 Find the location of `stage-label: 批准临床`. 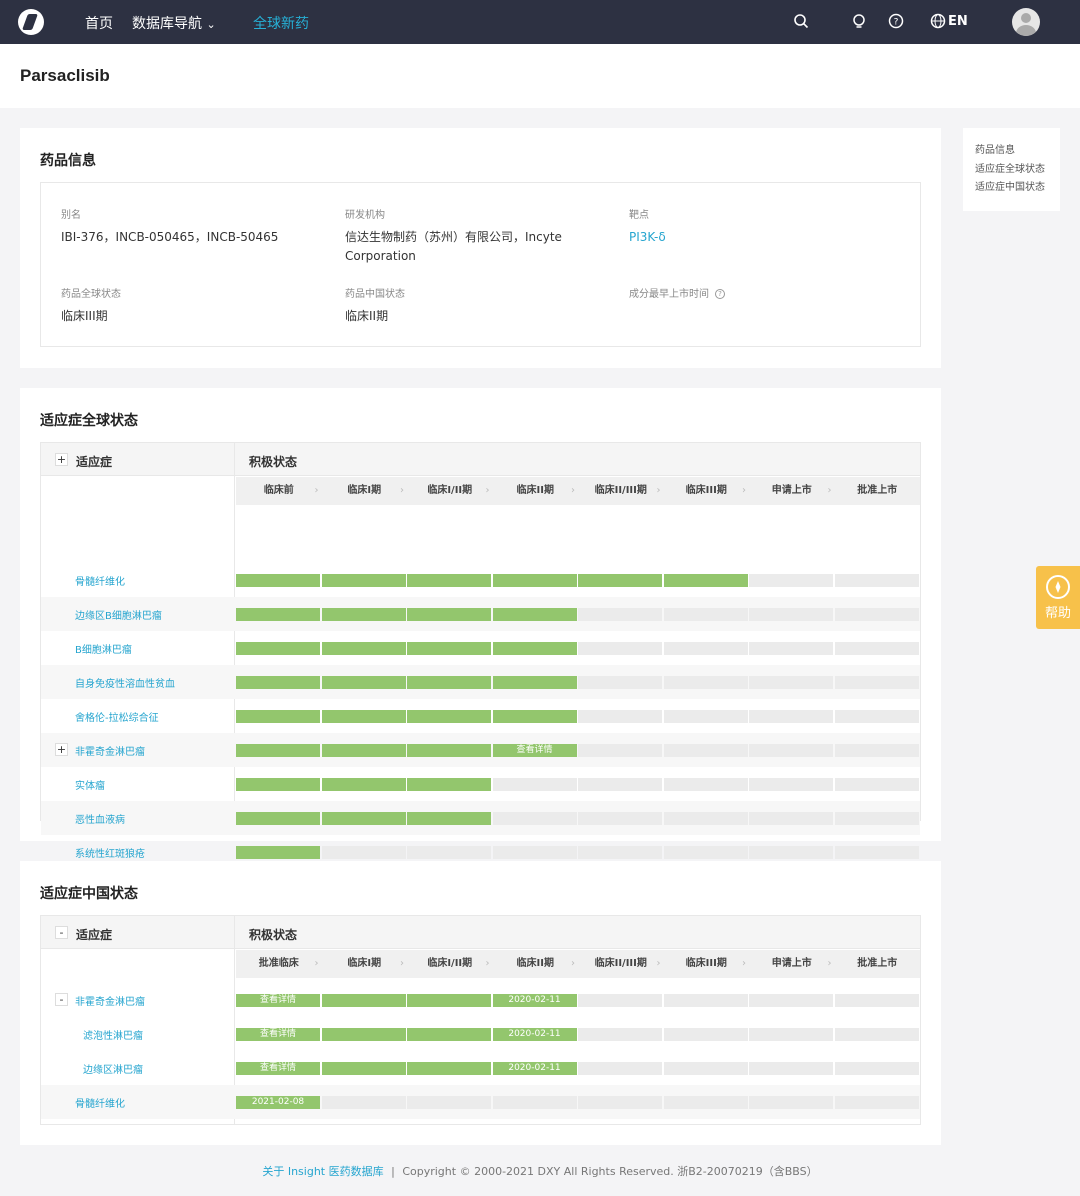

stage-label: 批准临床 is located at coordinates (278, 963).